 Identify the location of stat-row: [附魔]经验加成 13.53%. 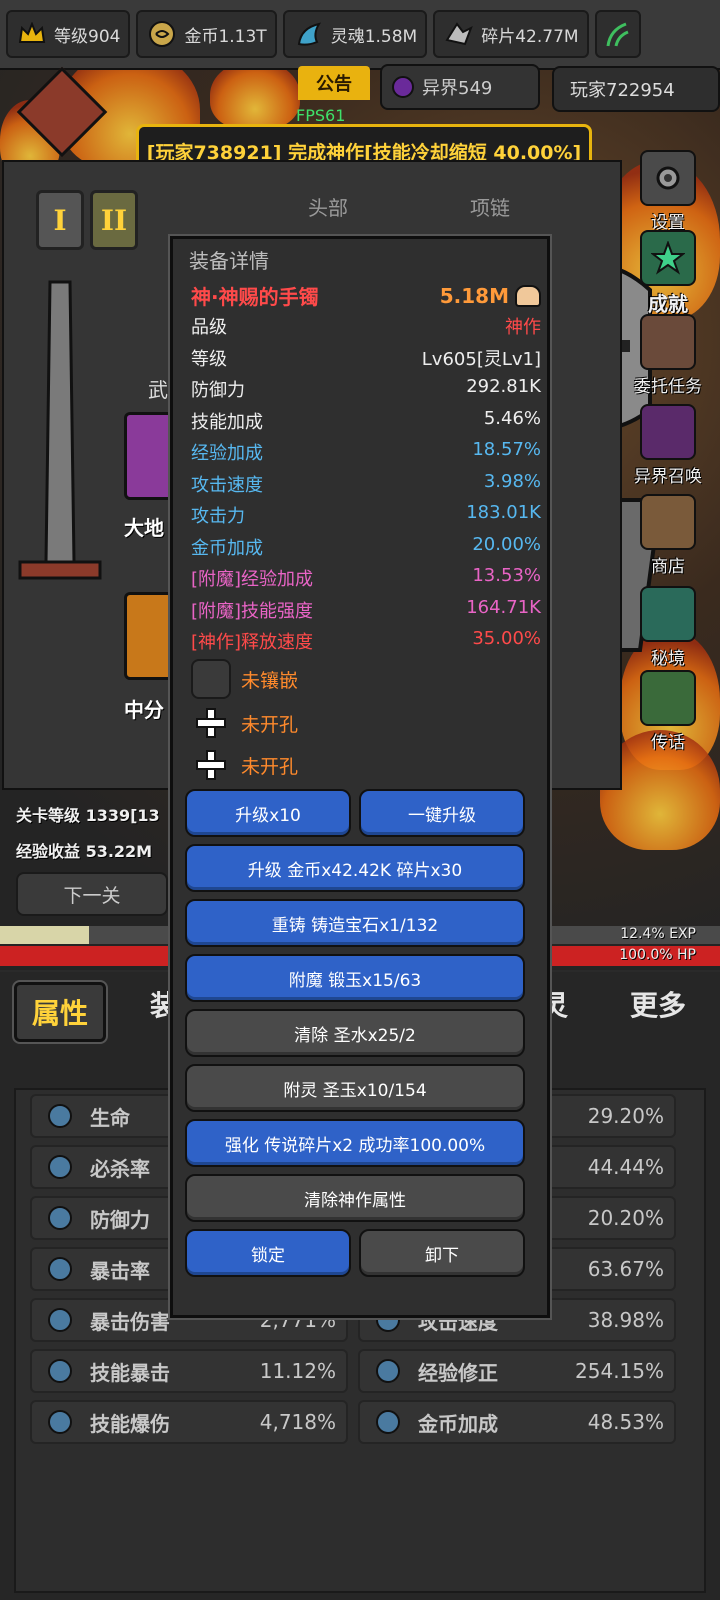
(366, 578).